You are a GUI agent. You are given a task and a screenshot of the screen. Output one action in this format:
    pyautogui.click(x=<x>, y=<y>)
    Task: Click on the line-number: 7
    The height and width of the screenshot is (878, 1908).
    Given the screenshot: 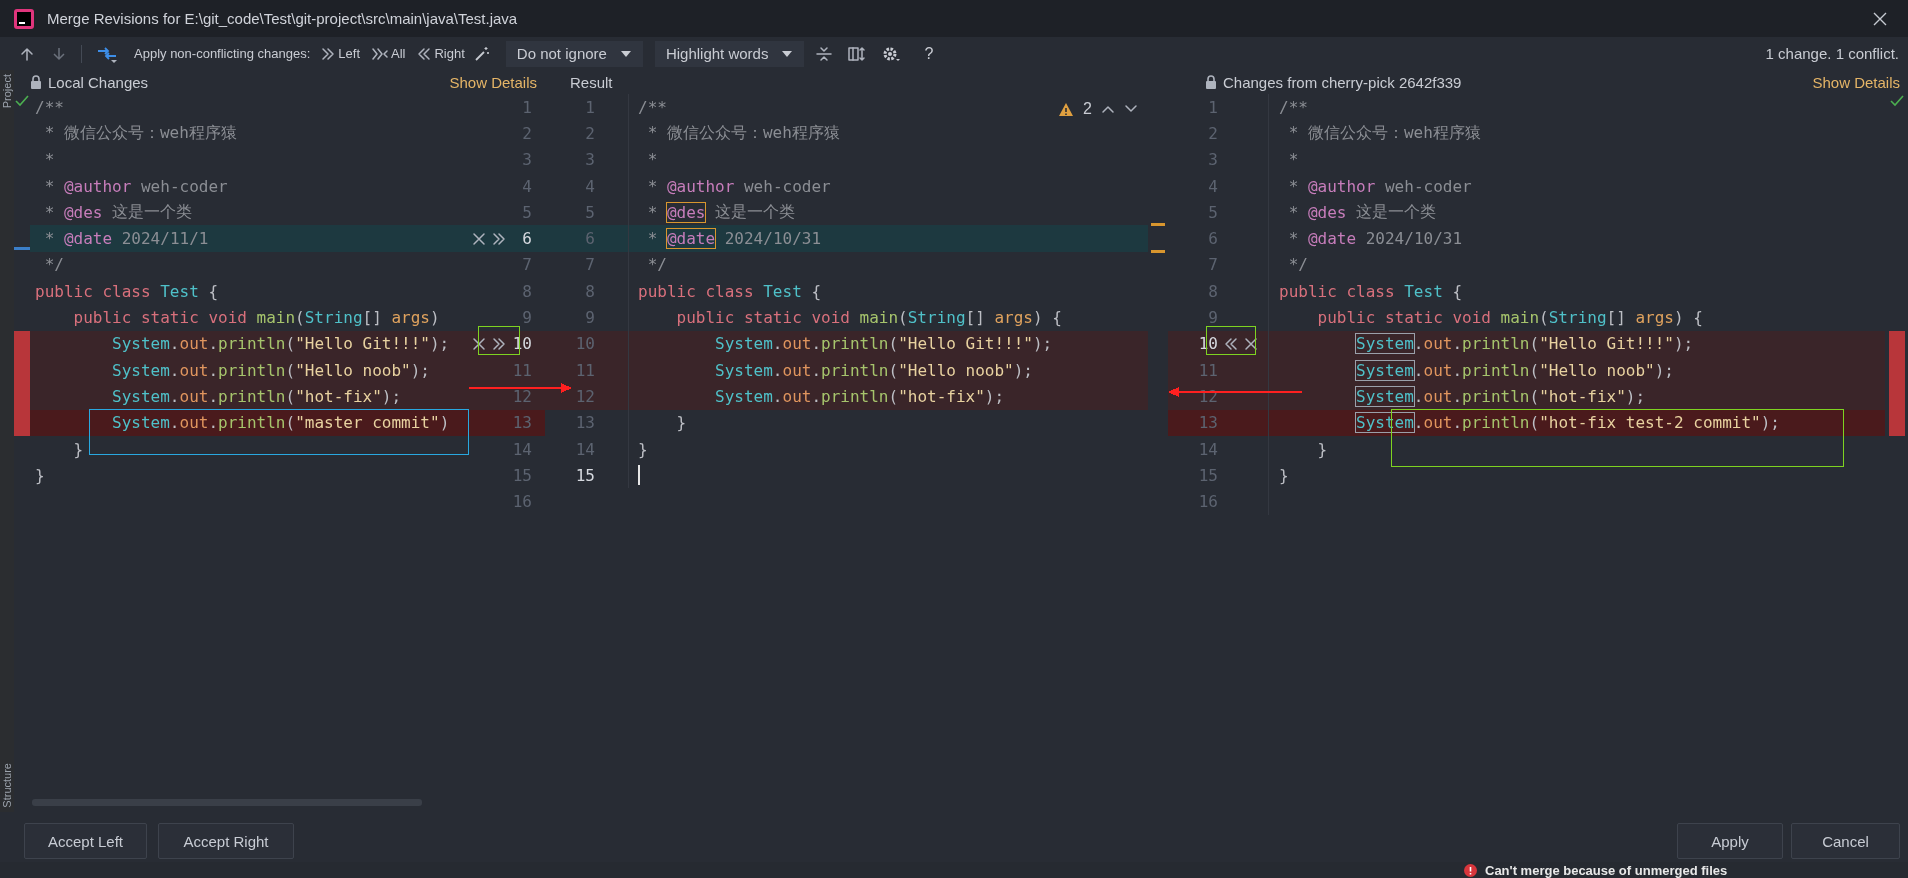 What is the action you would take?
    pyautogui.click(x=526, y=265)
    